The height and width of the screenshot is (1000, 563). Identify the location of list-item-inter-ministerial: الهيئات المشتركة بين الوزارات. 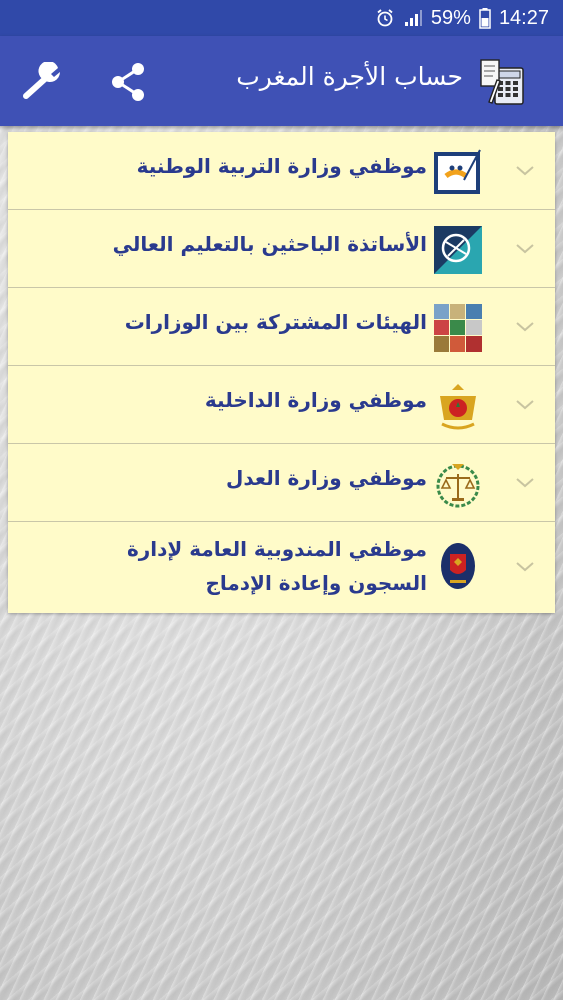
(281, 327).